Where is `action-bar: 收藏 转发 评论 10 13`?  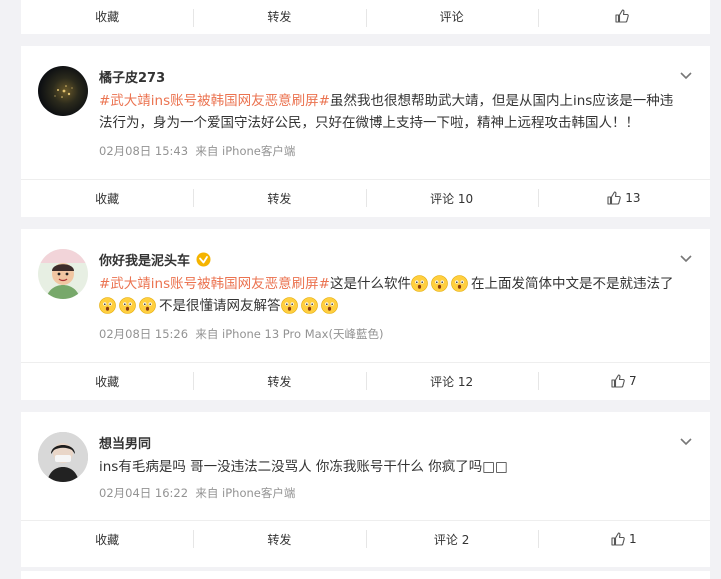
action-bar: 收藏 转发 评论 10 13 is located at coordinates (365, 197).